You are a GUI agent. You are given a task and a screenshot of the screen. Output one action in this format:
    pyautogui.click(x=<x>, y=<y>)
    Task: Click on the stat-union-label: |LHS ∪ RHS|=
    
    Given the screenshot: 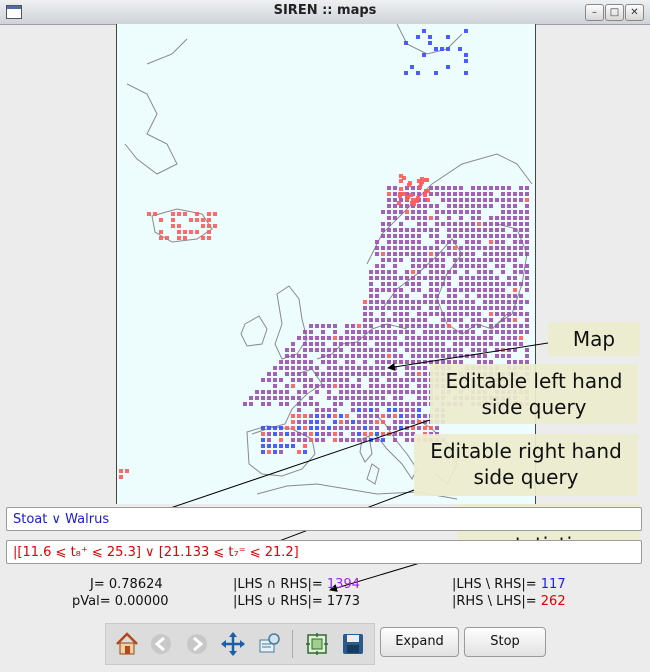 What is the action you would take?
    pyautogui.click(x=278, y=601)
    